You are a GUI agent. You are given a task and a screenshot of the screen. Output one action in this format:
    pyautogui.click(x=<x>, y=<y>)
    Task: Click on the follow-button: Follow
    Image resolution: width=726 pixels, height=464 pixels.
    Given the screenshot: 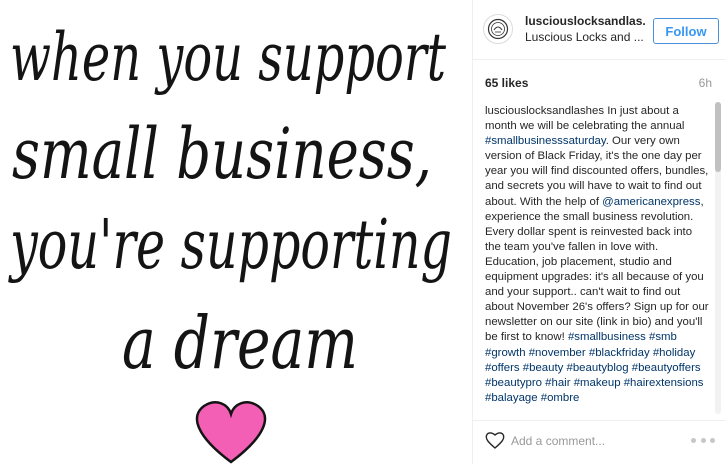 What is the action you would take?
    pyautogui.click(x=686, y=31)
    